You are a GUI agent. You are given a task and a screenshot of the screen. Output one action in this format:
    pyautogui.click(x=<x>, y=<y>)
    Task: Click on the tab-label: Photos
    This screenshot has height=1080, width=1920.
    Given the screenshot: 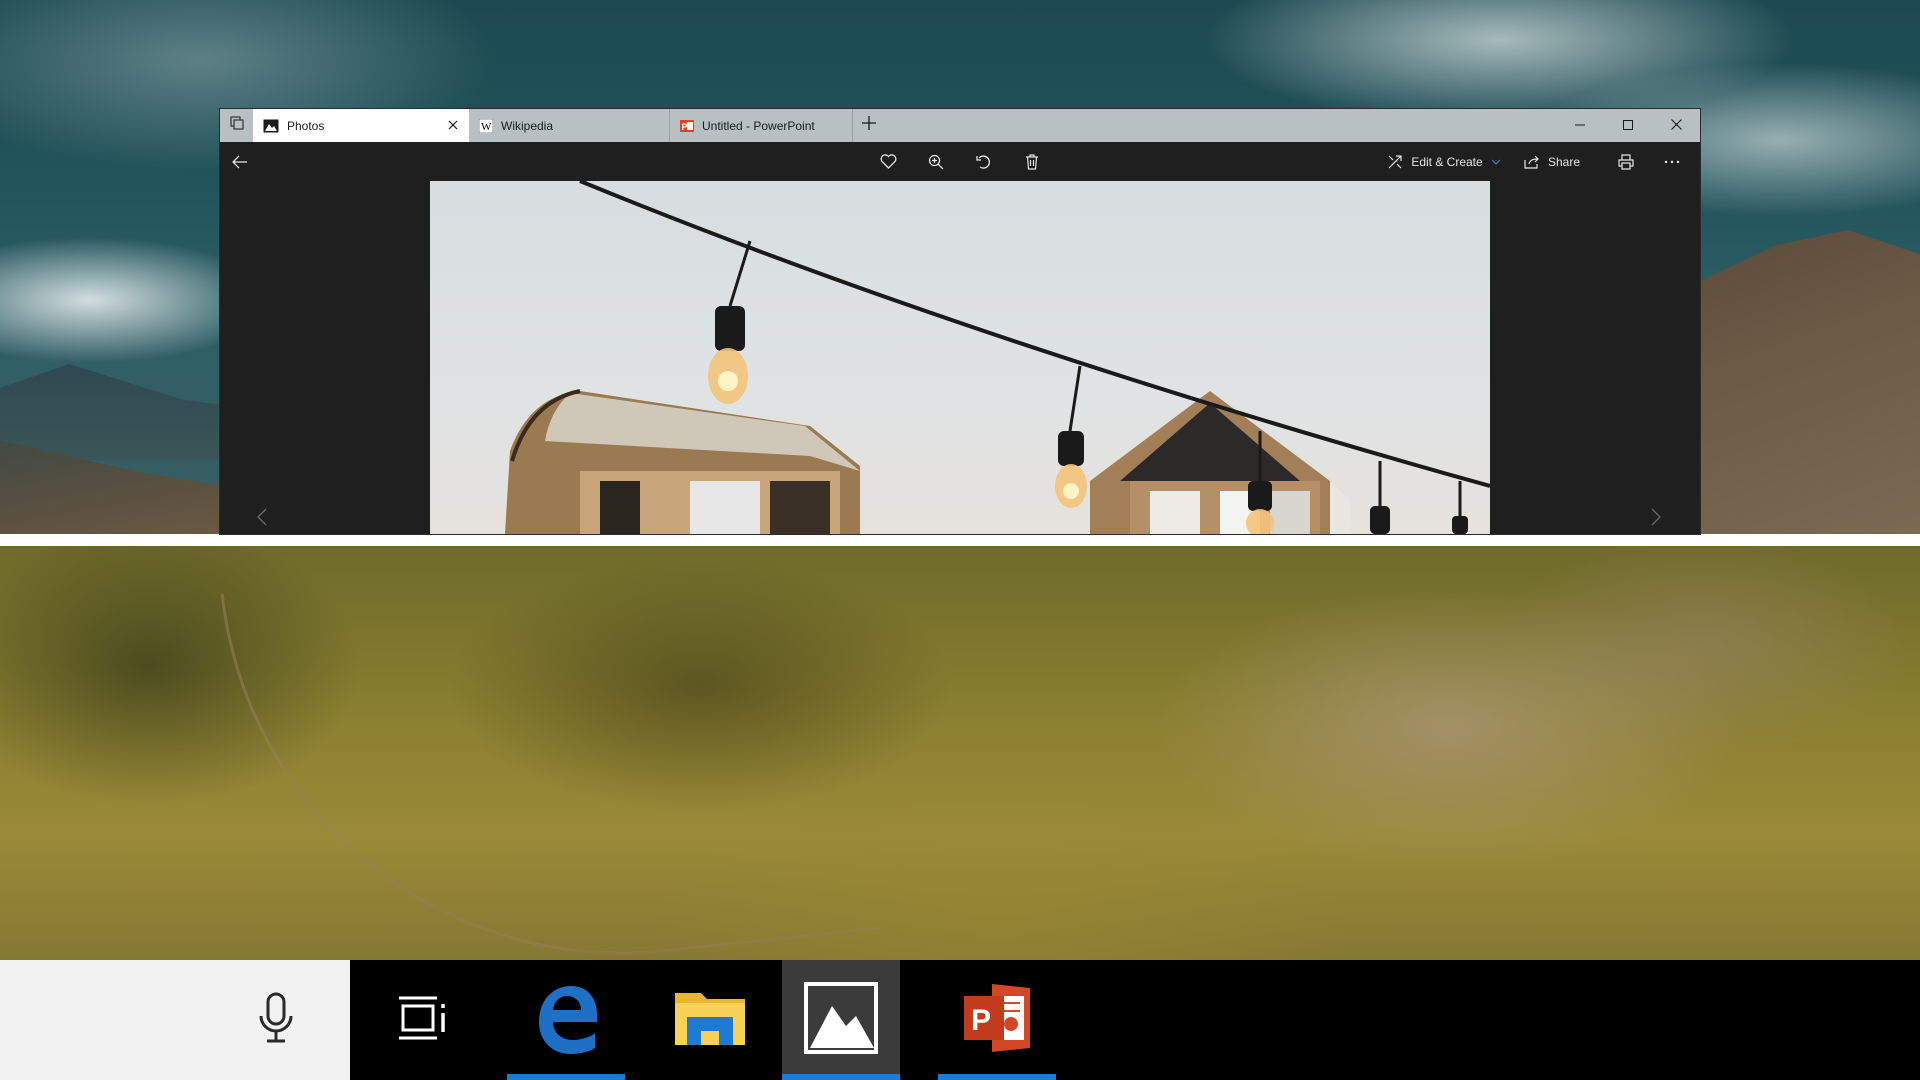 What is the action you would take?
    pyautogui.click(x=306, y=125)
    